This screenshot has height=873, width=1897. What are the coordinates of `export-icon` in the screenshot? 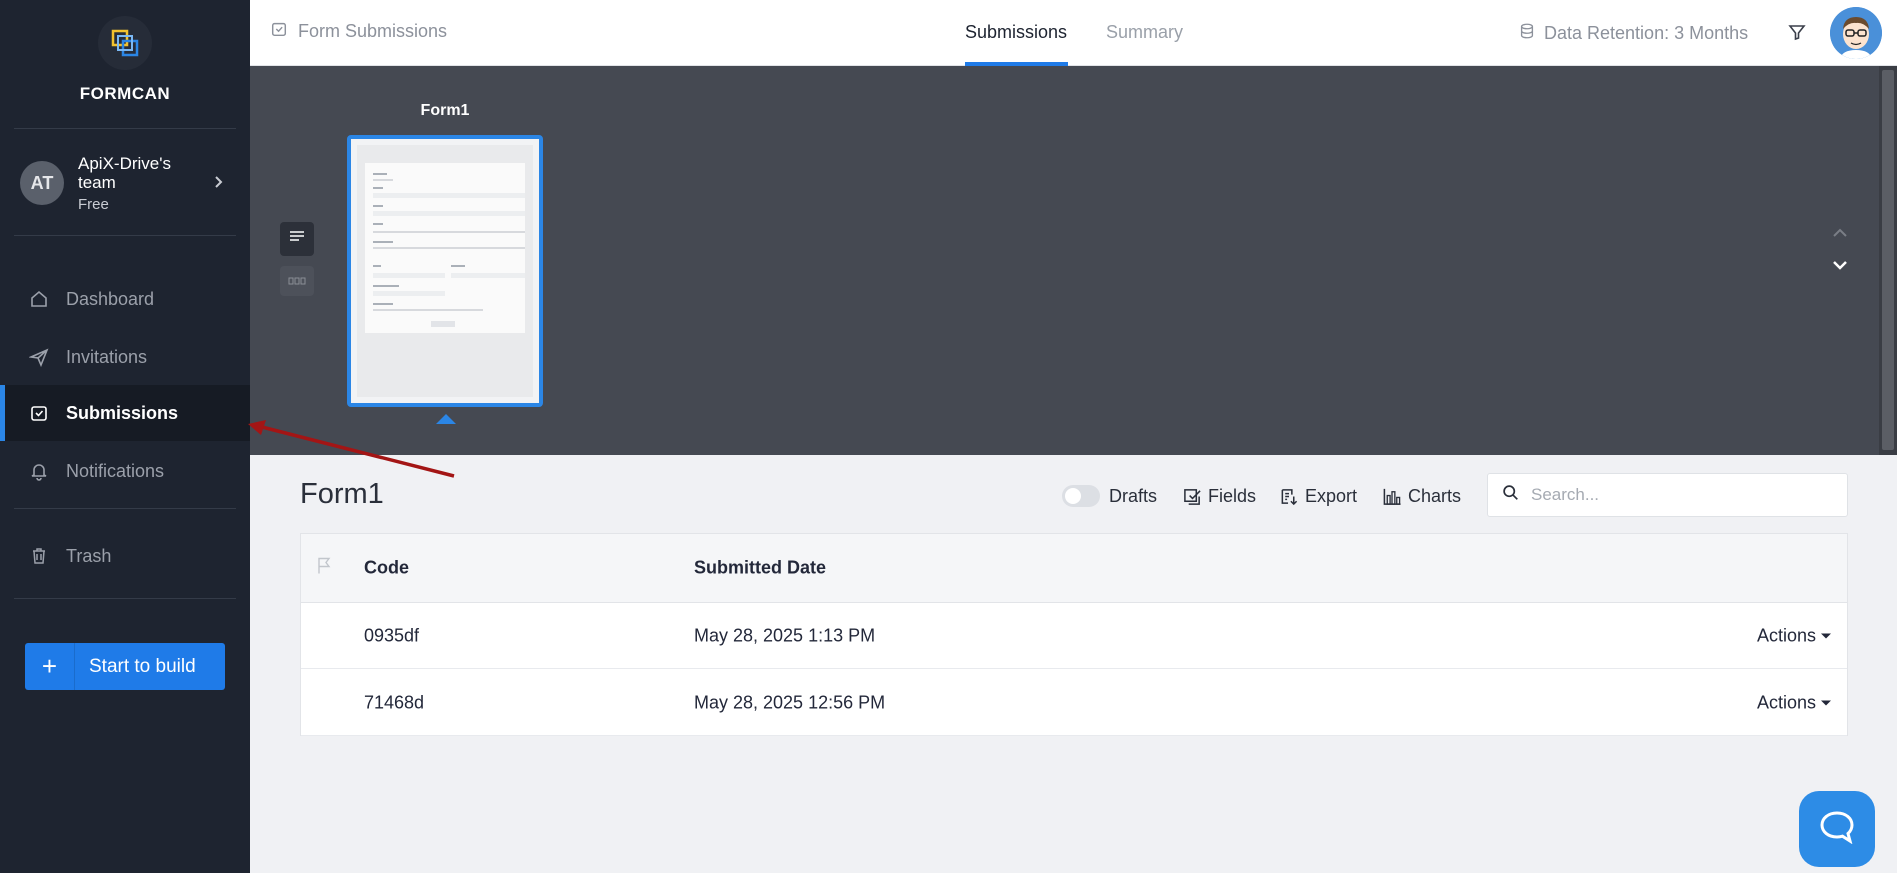 It's located at (1289, 496).